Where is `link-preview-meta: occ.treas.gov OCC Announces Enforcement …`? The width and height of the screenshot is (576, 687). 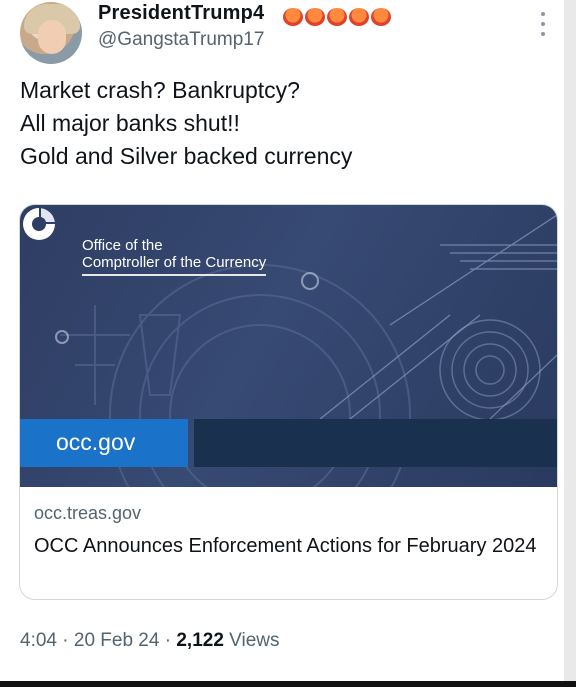
link-preview-meta: occ.treas.gov OCC Announces Enforcement … is located at coordinates (289, 532).